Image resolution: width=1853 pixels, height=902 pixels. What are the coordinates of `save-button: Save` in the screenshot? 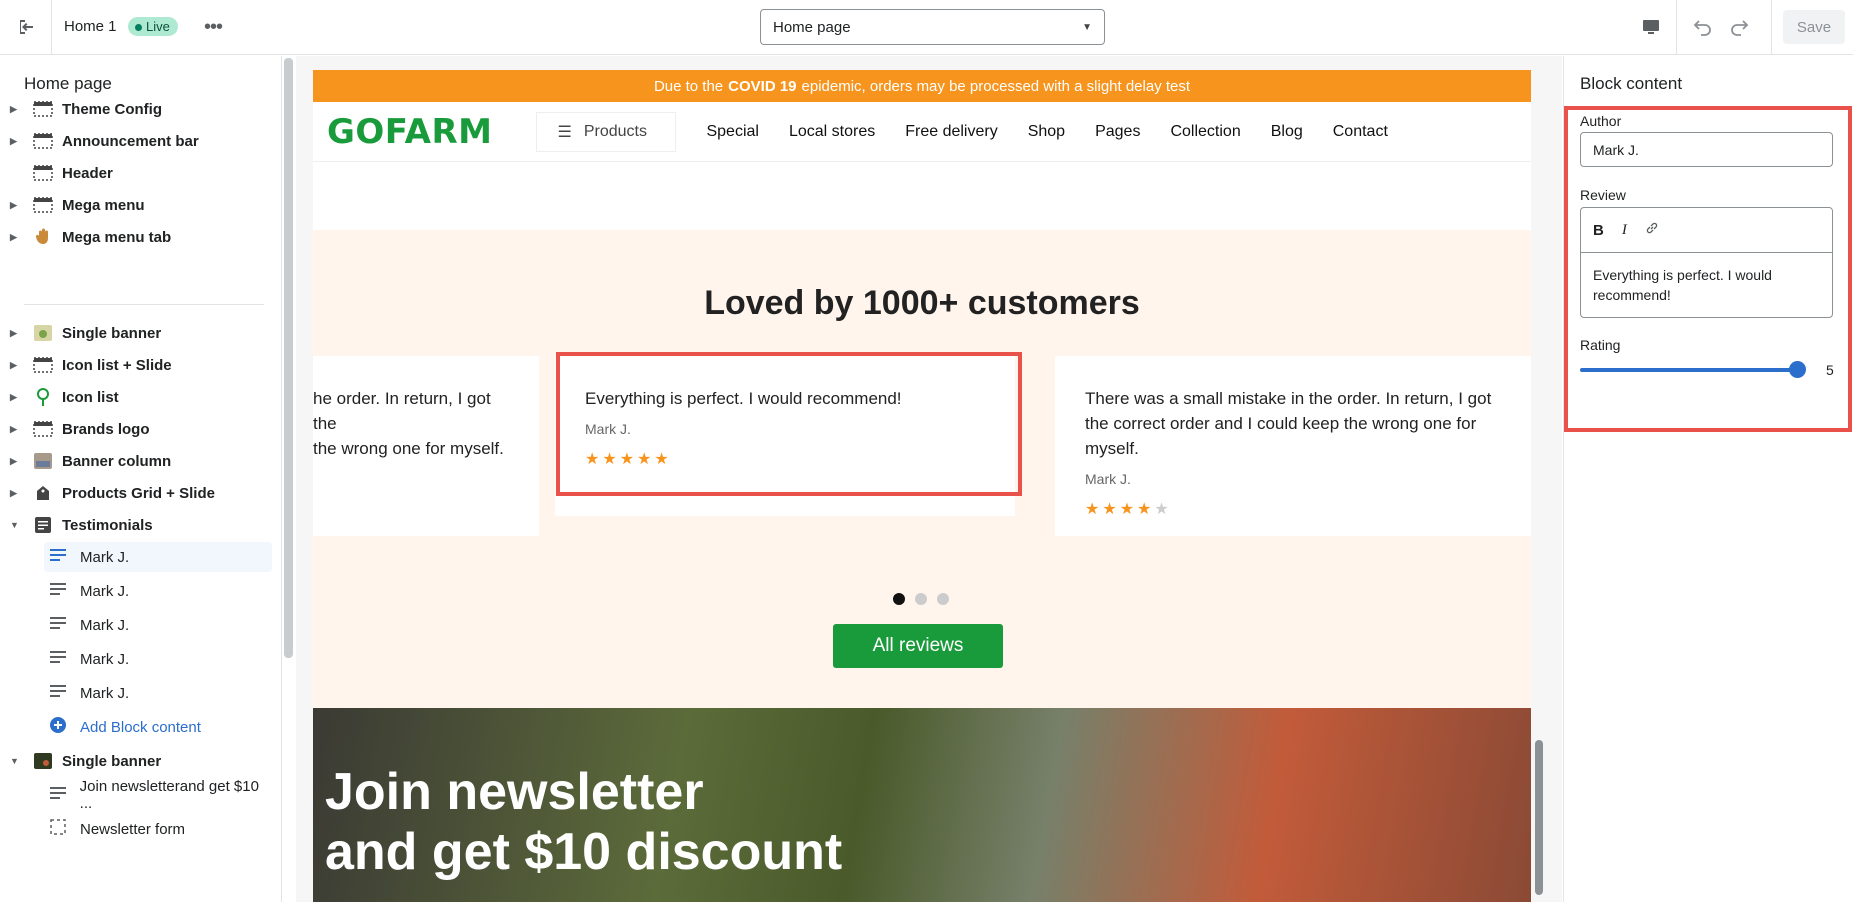 It's located at (1814, 27).